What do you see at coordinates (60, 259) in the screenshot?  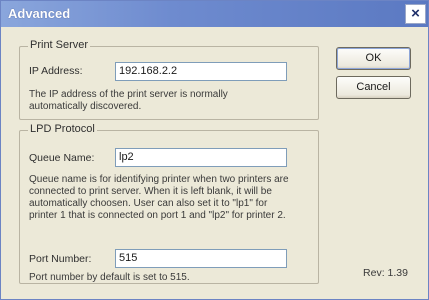 I see `port-number-label: Port Number:` at bounding box center [60, 259].